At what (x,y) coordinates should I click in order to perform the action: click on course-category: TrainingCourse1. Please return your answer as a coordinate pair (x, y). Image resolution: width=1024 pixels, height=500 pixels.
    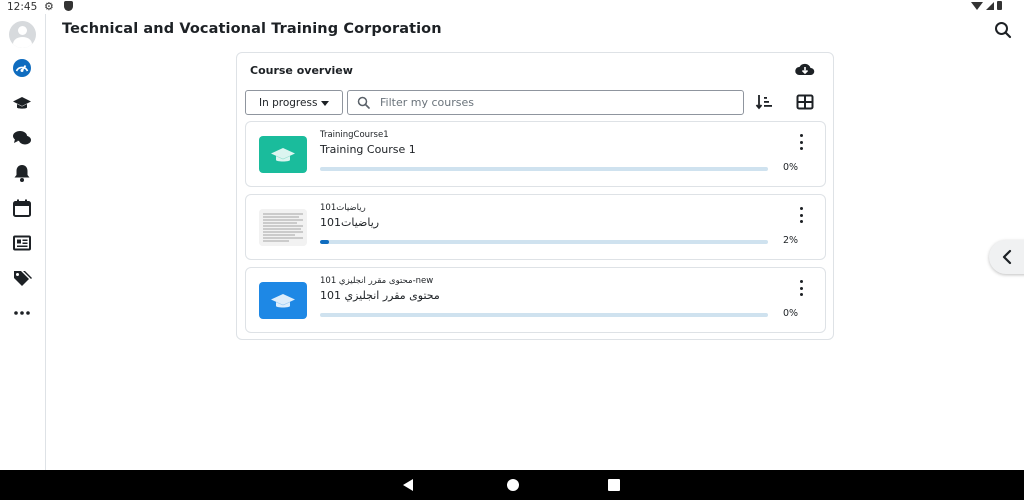
    Looking at the image, I should click on (354, 135).